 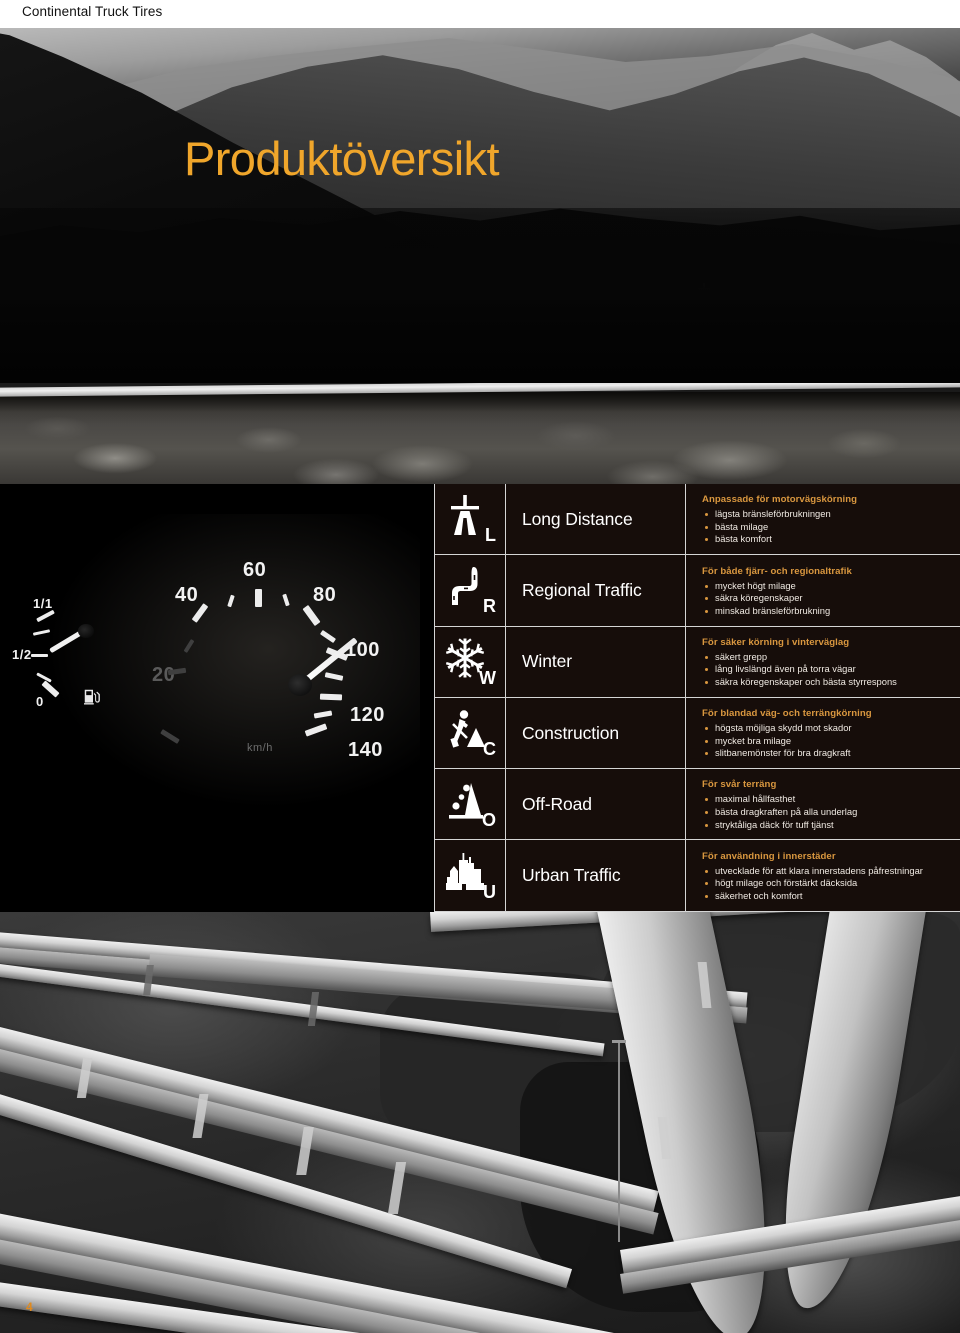 I want to click on product-name-cell: Construction, so click(x=596, y=733).